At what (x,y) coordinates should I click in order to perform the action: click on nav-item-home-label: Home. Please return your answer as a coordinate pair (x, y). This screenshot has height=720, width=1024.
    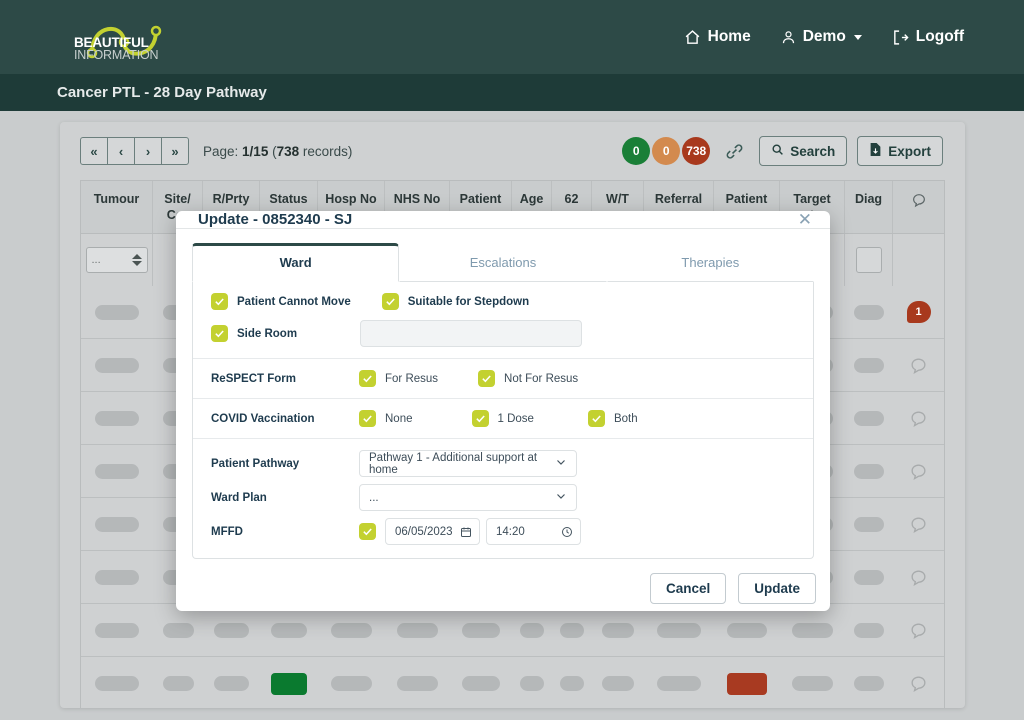
    Looking at the image, I should click on (729, 36).